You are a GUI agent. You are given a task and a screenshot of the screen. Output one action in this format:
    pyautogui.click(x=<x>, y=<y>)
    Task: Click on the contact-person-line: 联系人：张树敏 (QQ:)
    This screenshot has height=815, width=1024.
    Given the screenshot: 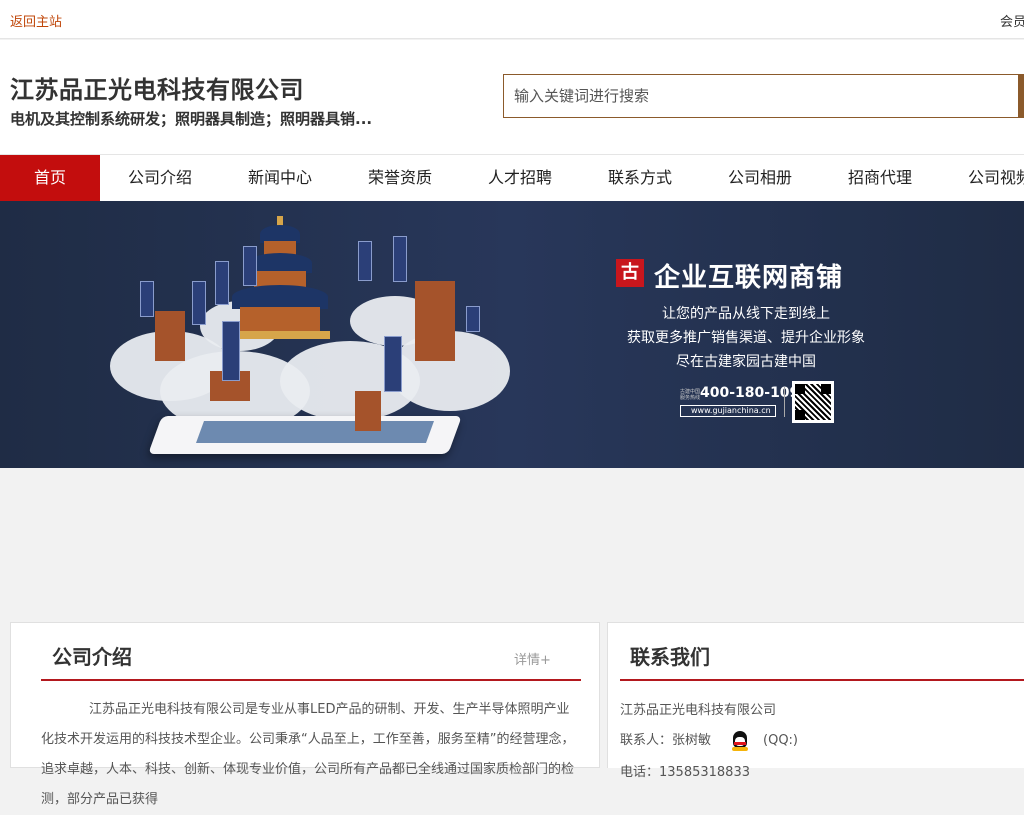 What is the action you would take?
    pyautogui.click(x=709, y=740)
    